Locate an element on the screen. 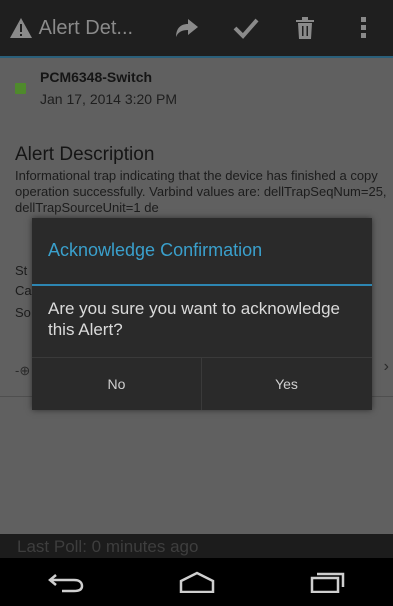  checkbox-icon is located at coordinates (20, 88).